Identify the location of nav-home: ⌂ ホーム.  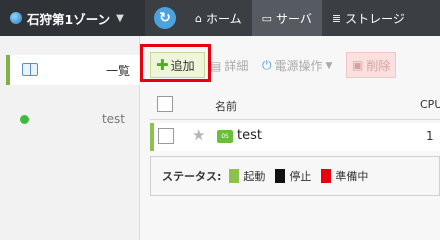
(218, 18).